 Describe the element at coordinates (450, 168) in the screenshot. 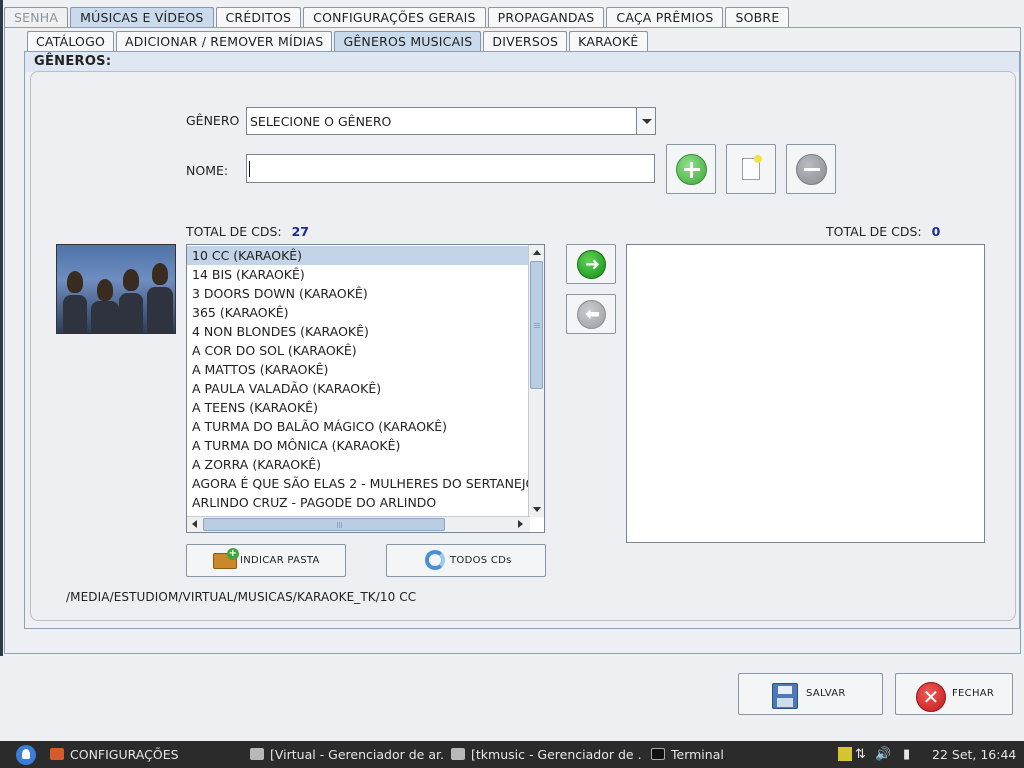

I see `name-input` at that location.